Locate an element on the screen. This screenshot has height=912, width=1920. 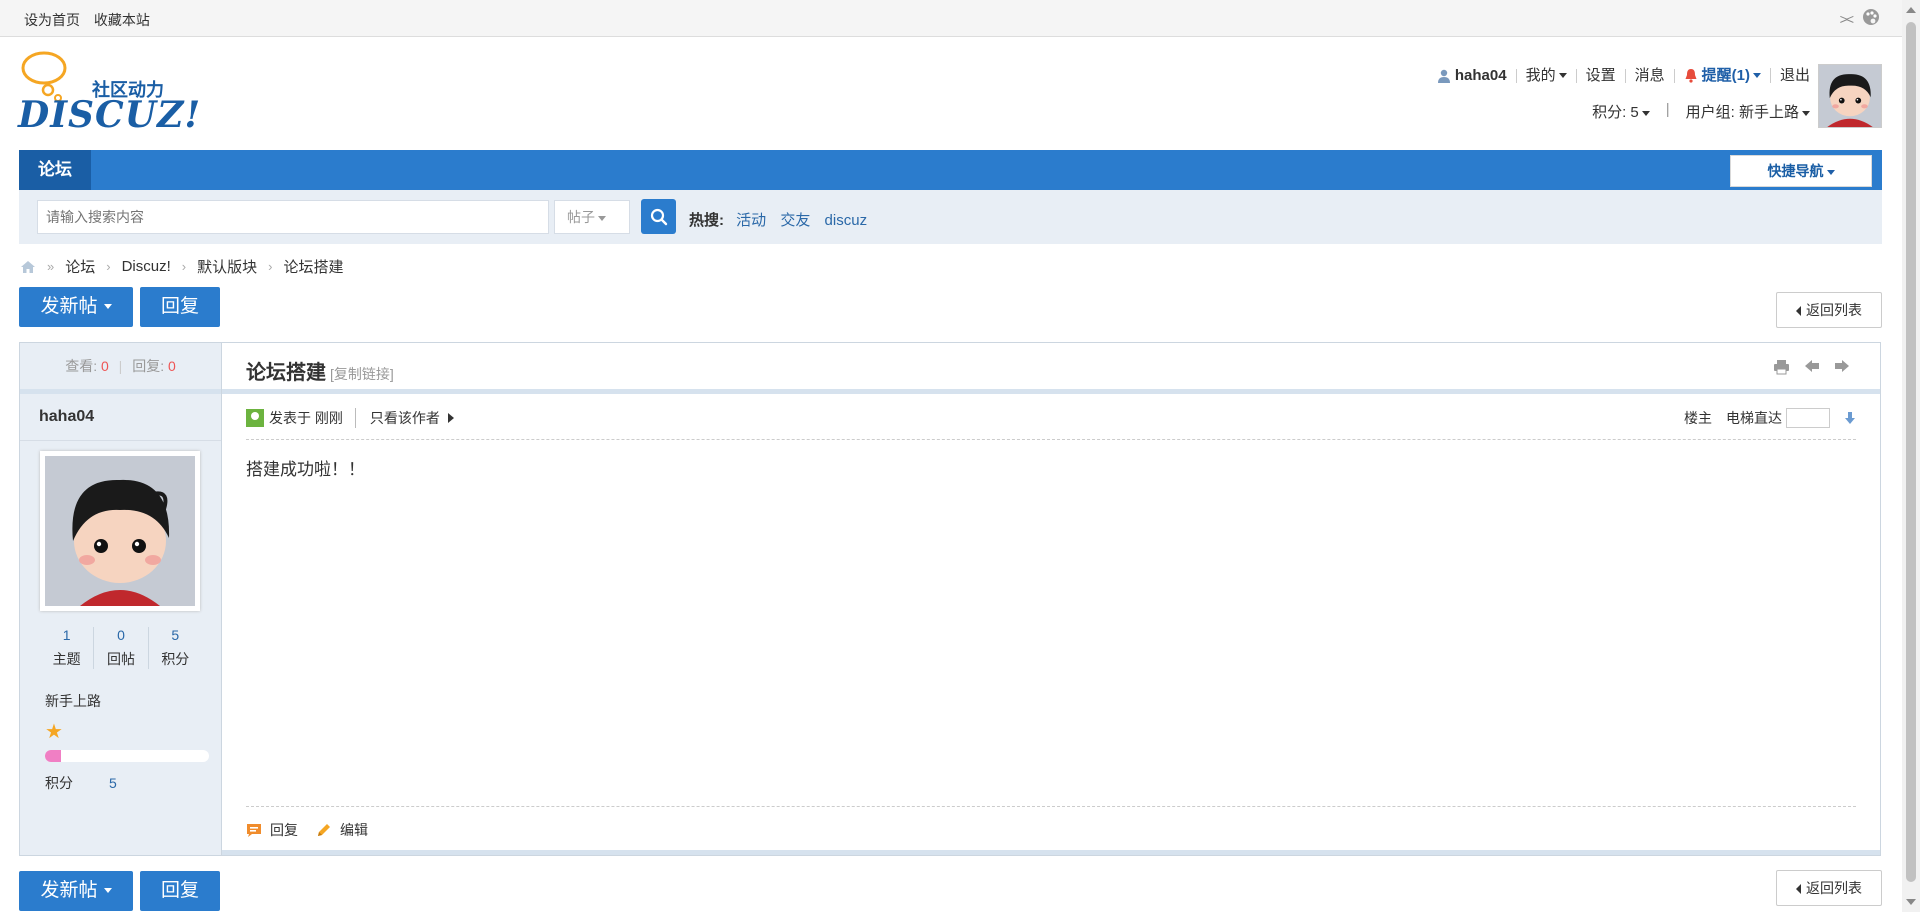
author-name: haha04 is located at coordinates (120, 417).